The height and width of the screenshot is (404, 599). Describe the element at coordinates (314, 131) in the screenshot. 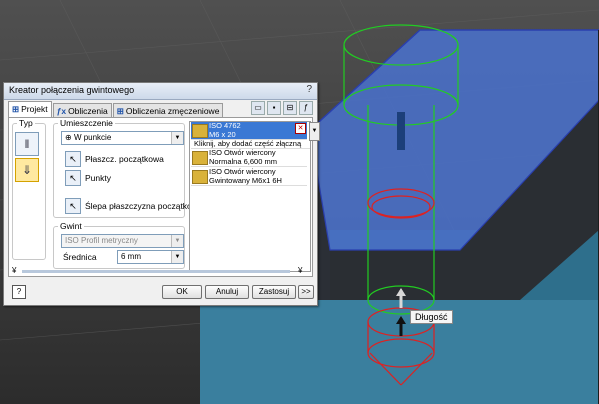

I see `list-dropdown-button: ▼` at that location.